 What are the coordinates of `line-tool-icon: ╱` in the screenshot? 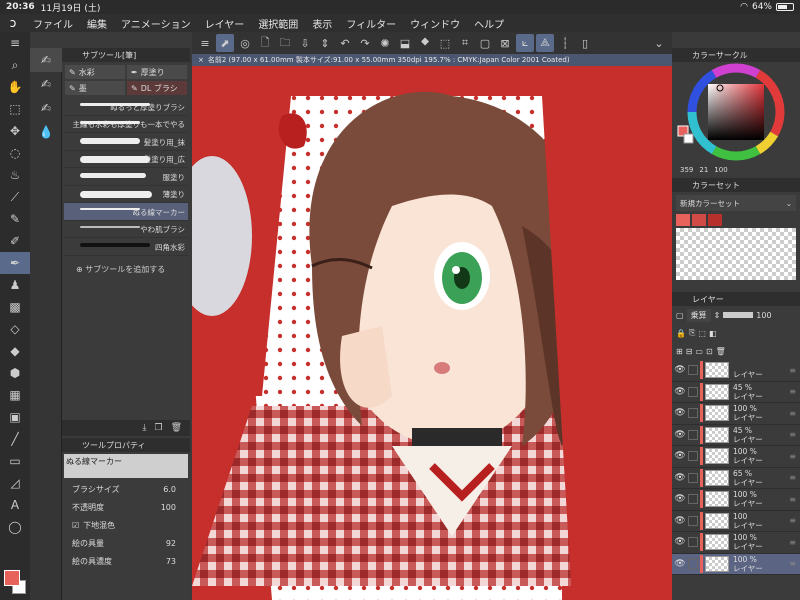 It's located at (15, 439).